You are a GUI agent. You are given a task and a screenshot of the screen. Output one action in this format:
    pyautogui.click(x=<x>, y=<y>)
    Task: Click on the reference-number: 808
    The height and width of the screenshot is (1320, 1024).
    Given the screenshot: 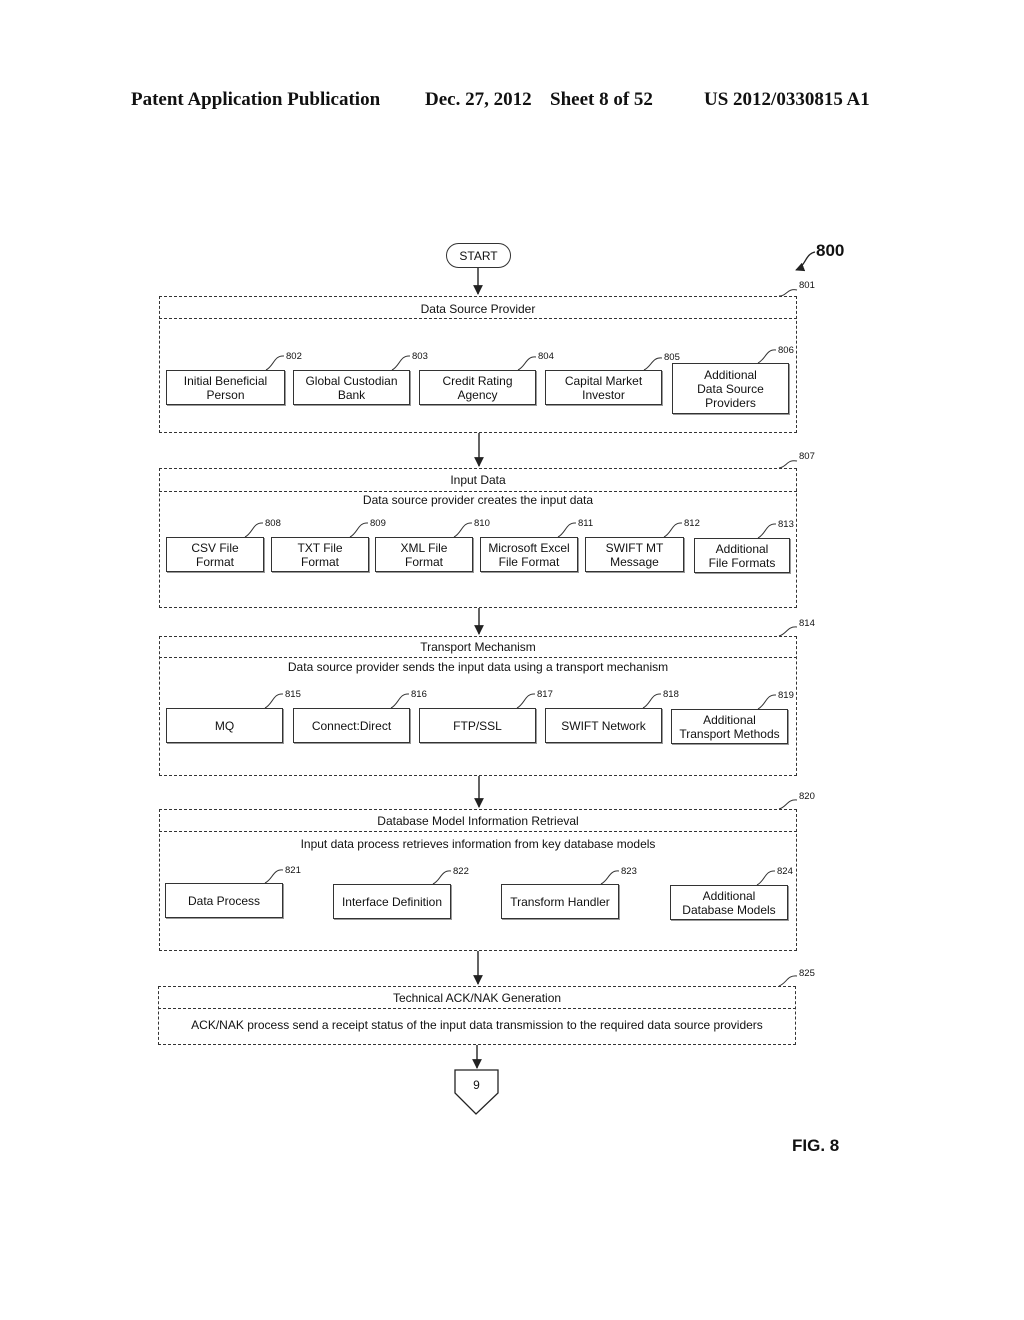 What is the action you would take?
    pyautogui.click(x=273, y=523)
    